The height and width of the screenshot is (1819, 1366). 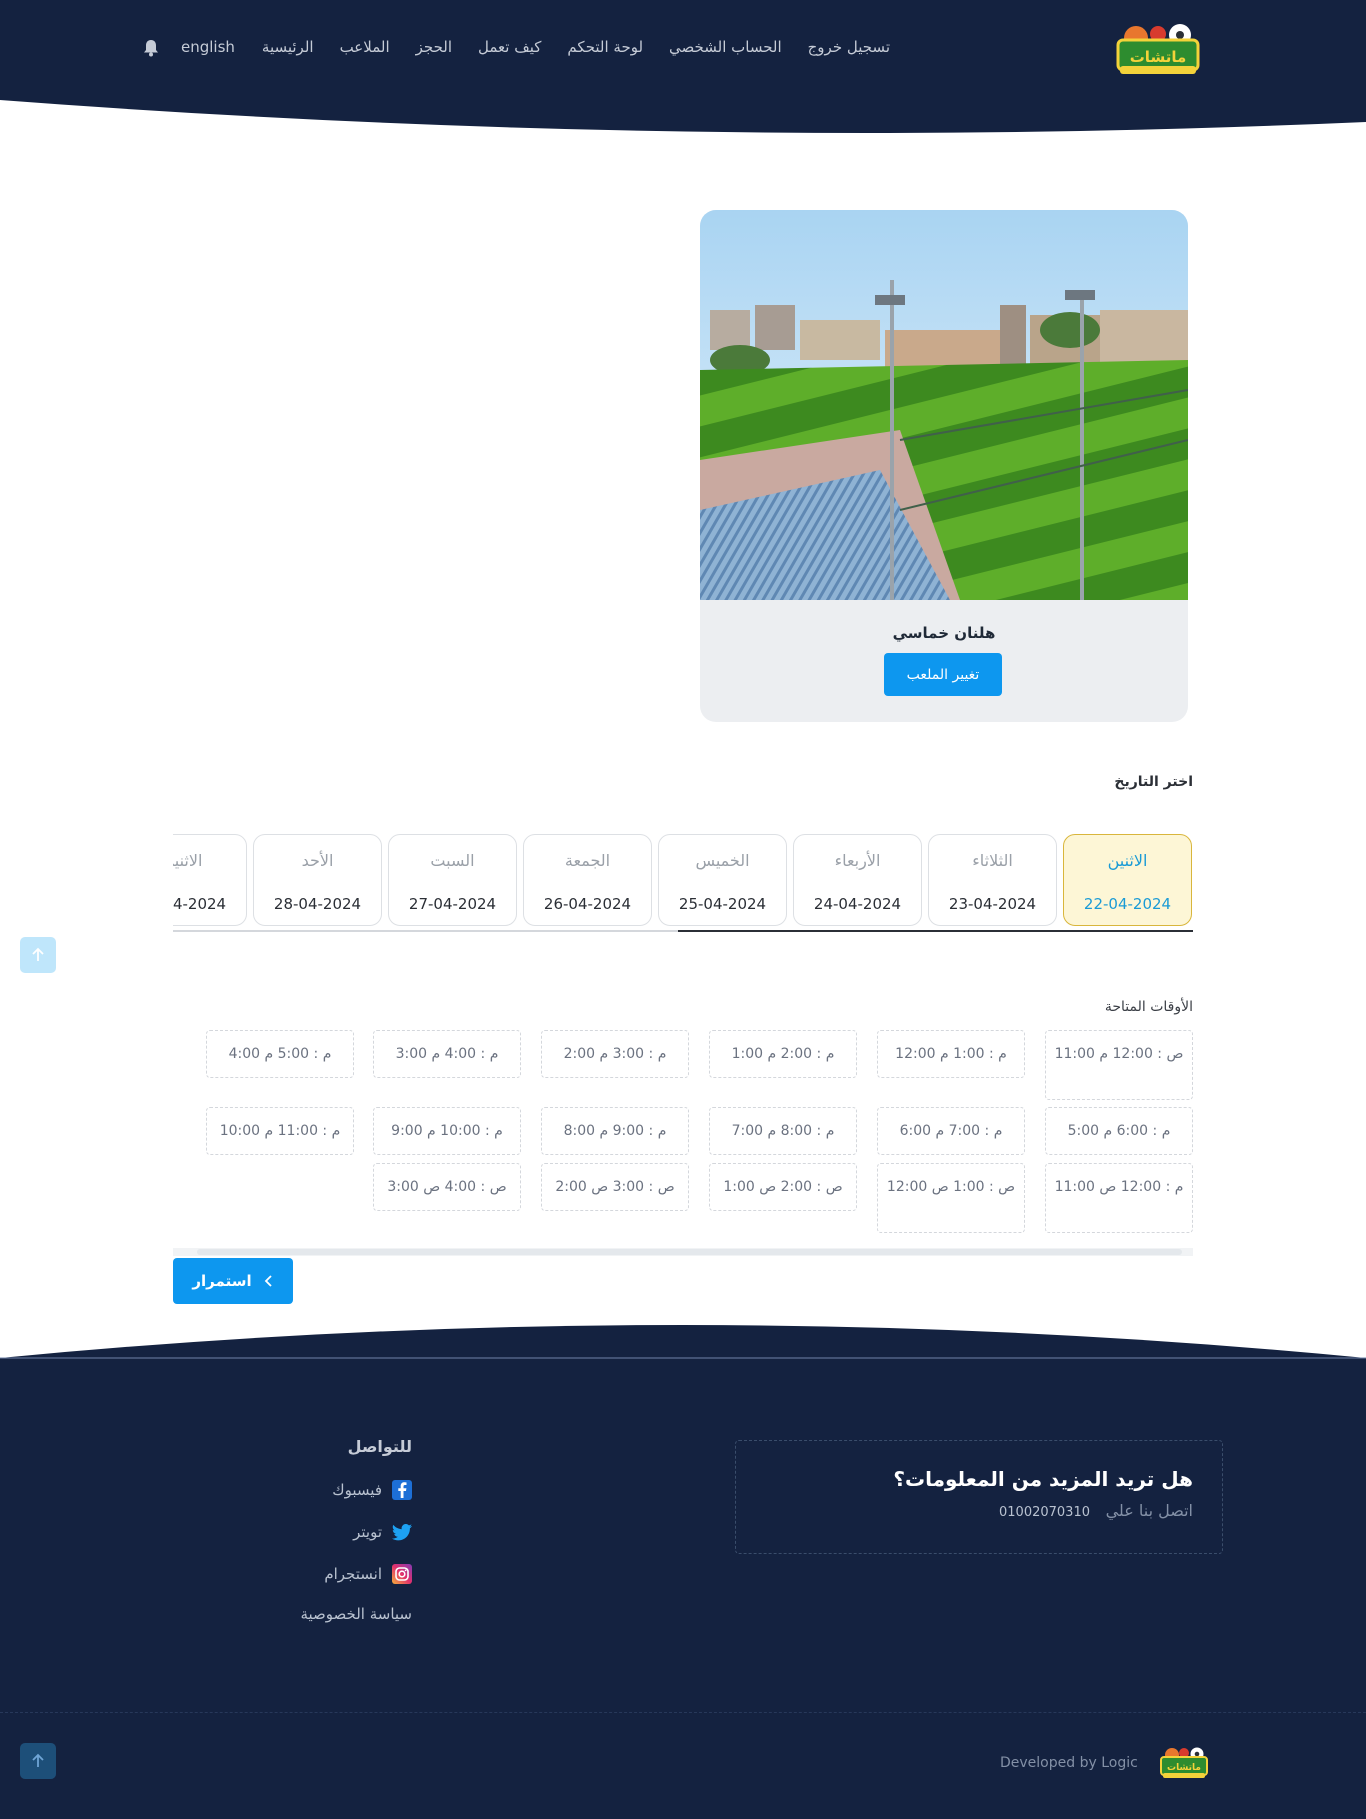 I want to click on instagram-link: انستجرام, so click(x=368, y=1574).